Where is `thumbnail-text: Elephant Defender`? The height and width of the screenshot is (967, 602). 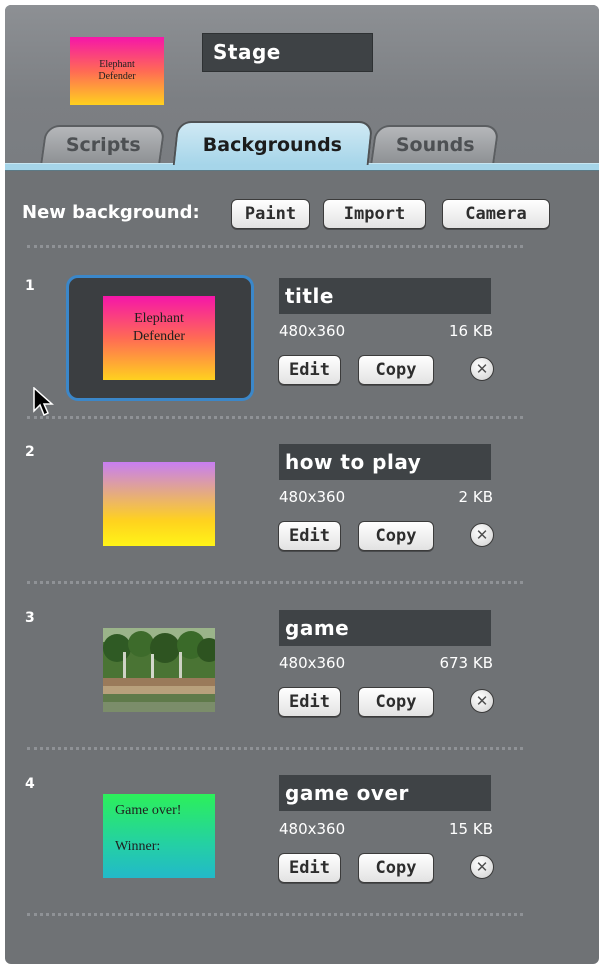
thumbnail-text: Elephant Defender is located at coordinates (159, 327).